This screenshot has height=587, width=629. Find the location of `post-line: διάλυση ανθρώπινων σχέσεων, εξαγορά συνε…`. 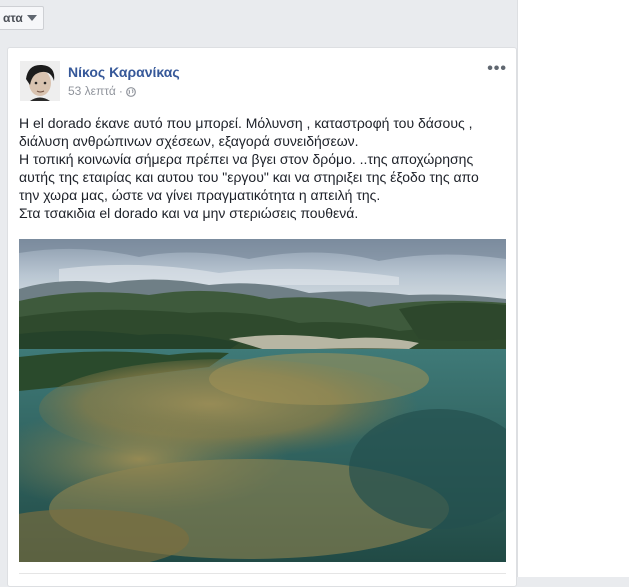

post-line: διάλυση ανθρώπινων σχέσεων, εξαγορά συνε… is located at coordinates (189, 141).